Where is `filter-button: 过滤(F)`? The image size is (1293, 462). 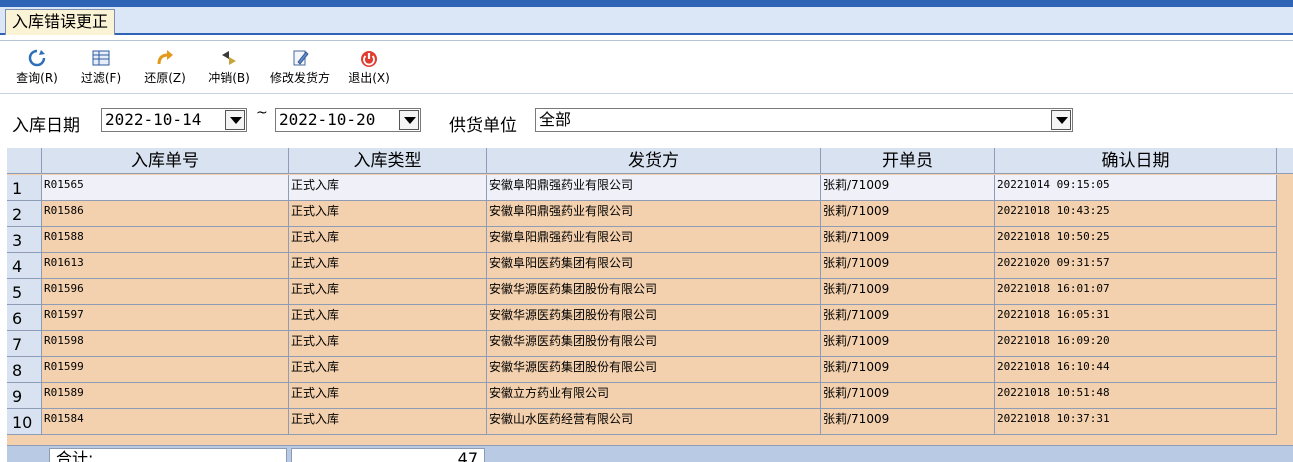 filter-button: 过滤(F) is located at coordinates (101, 69).